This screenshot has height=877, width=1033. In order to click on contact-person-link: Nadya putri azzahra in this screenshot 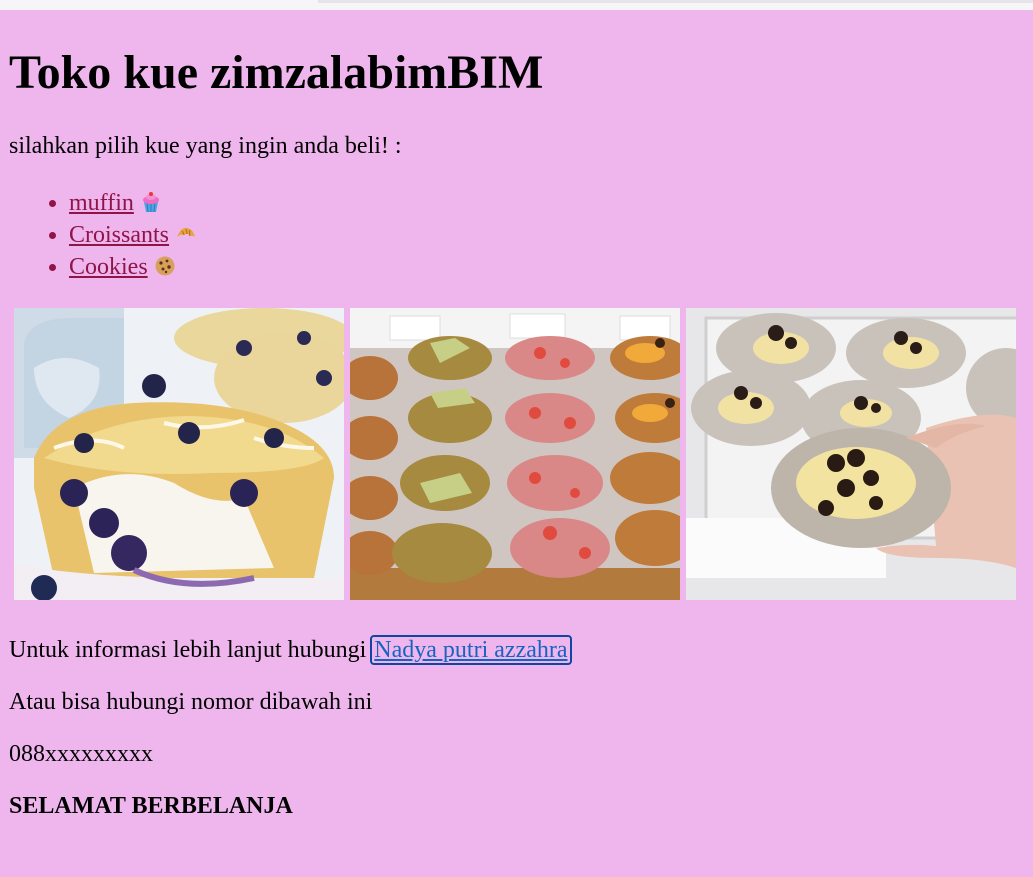, I will do `click(471, 650)`.